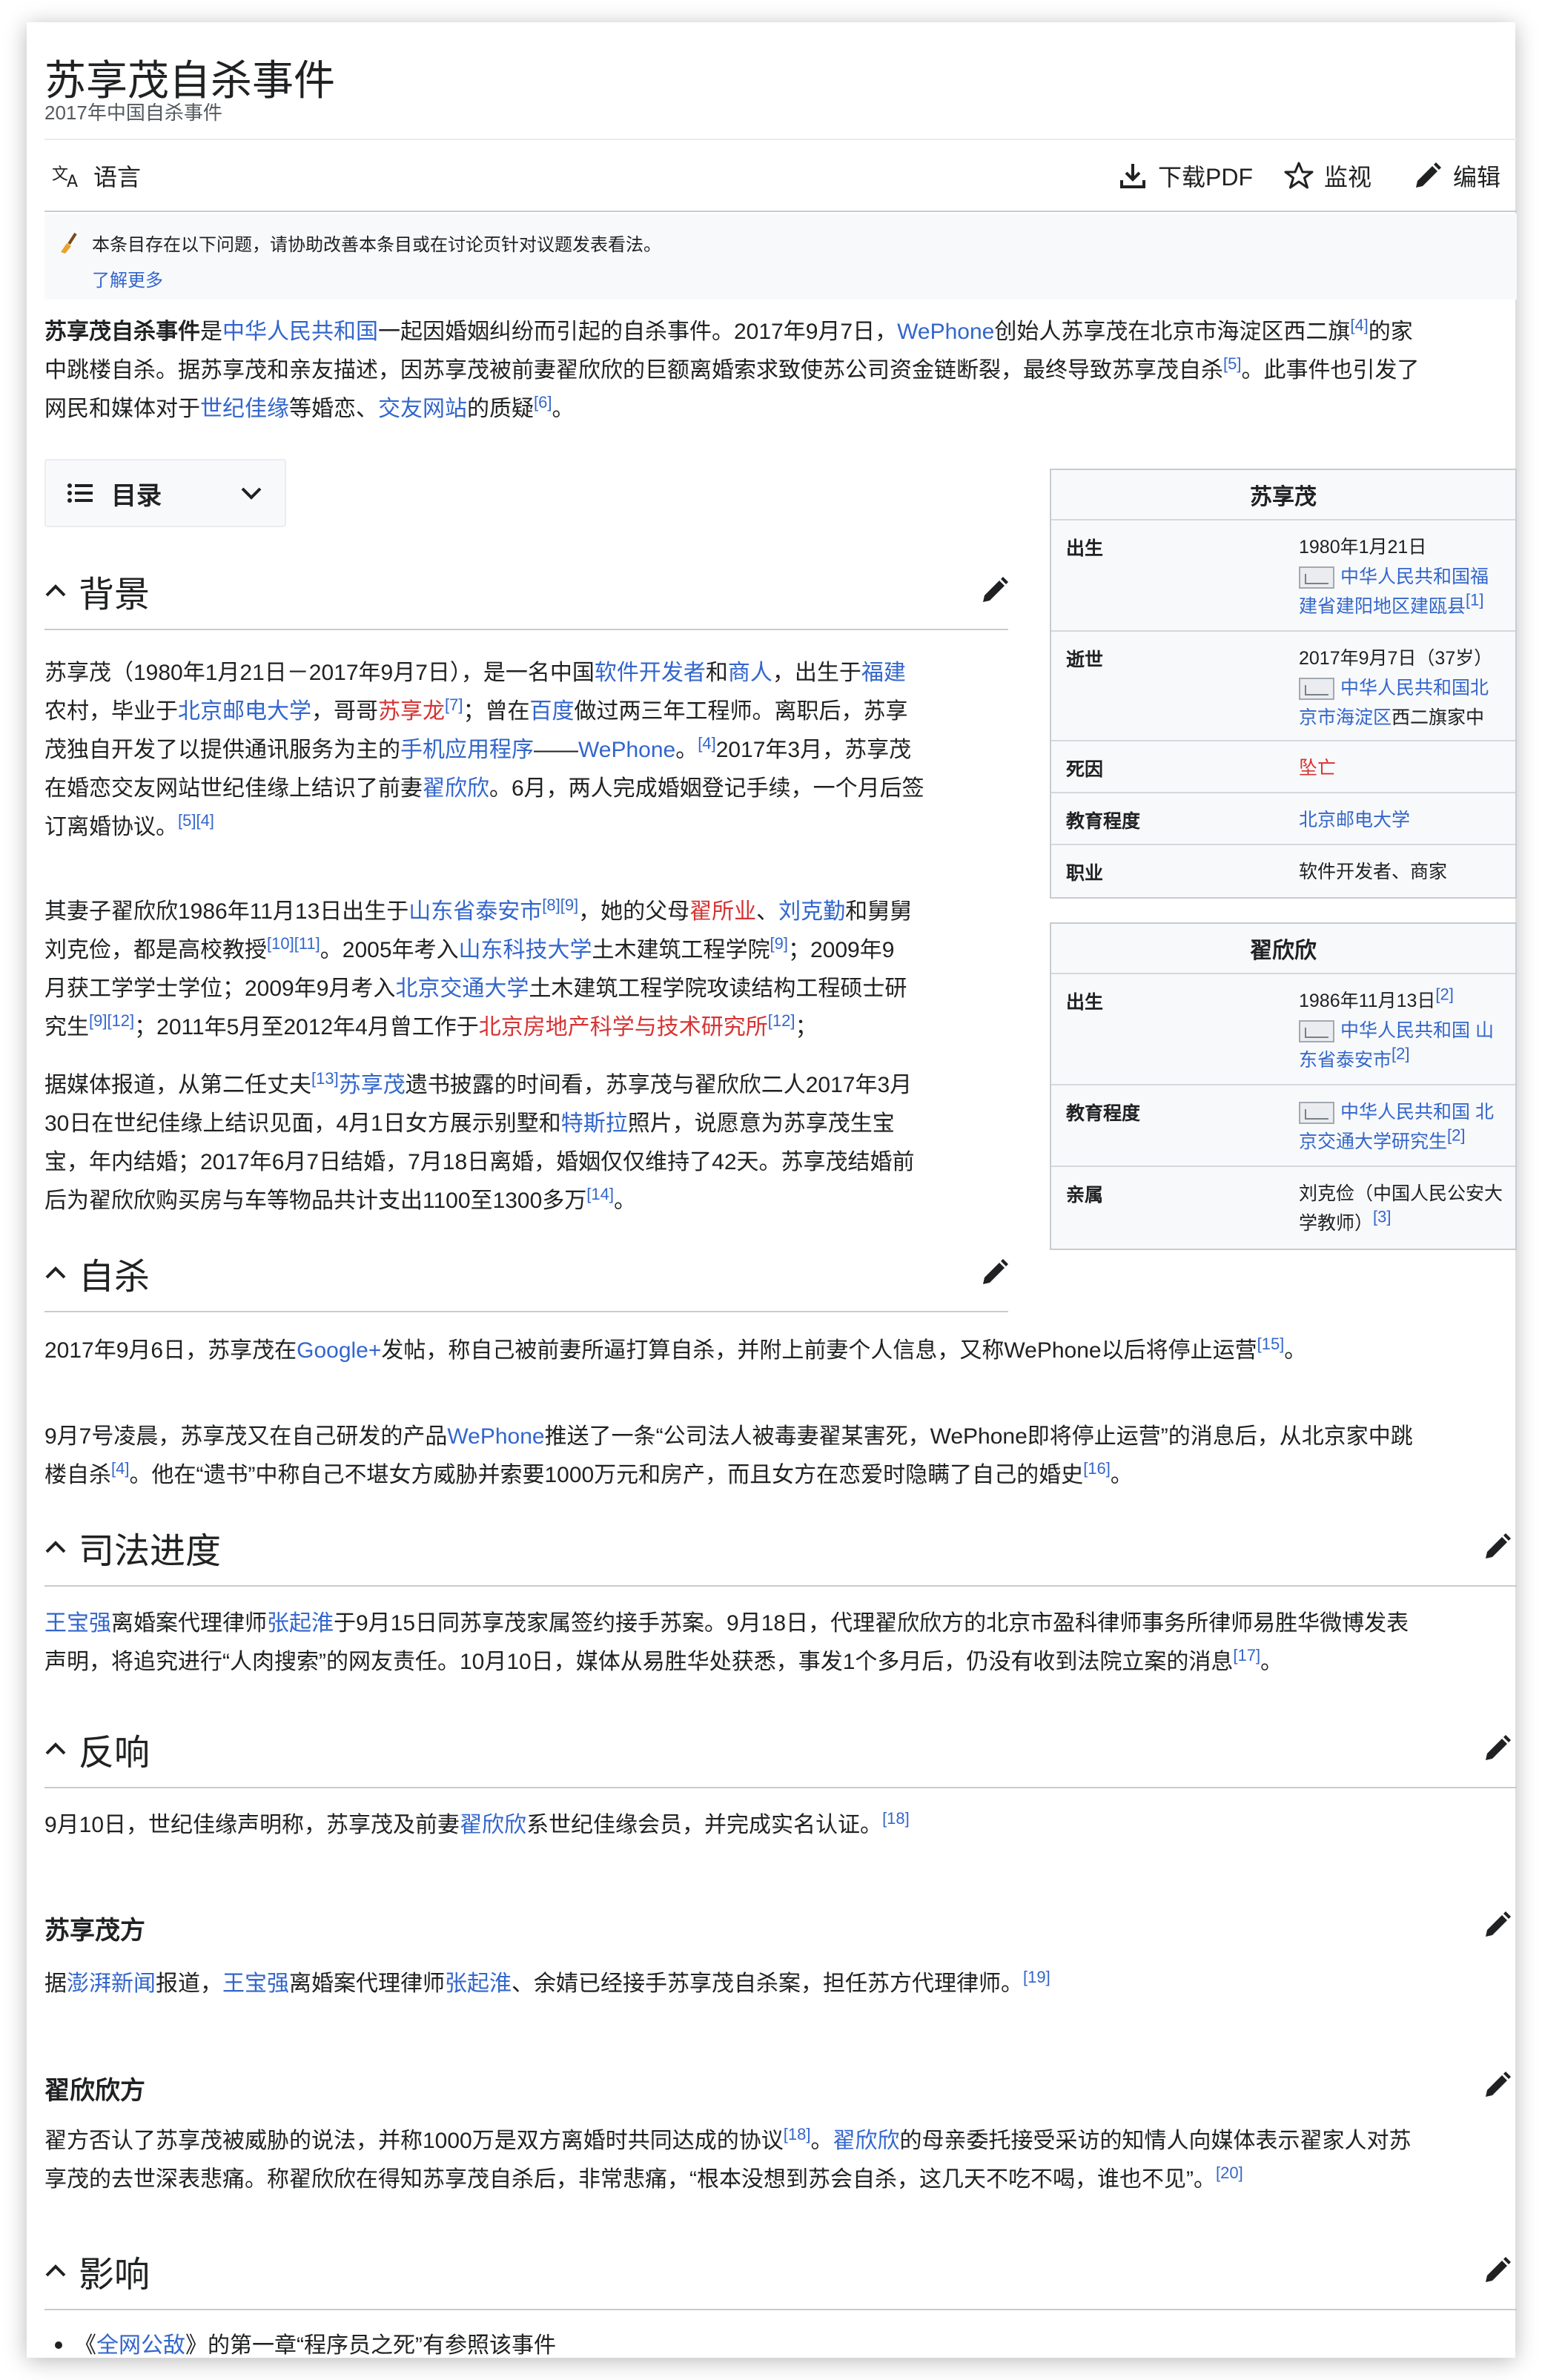  What do you see at coordinates (1247, 1656) in the screenshot?
I see `ref-17: [17]` at bounding box center [1247, 1656].